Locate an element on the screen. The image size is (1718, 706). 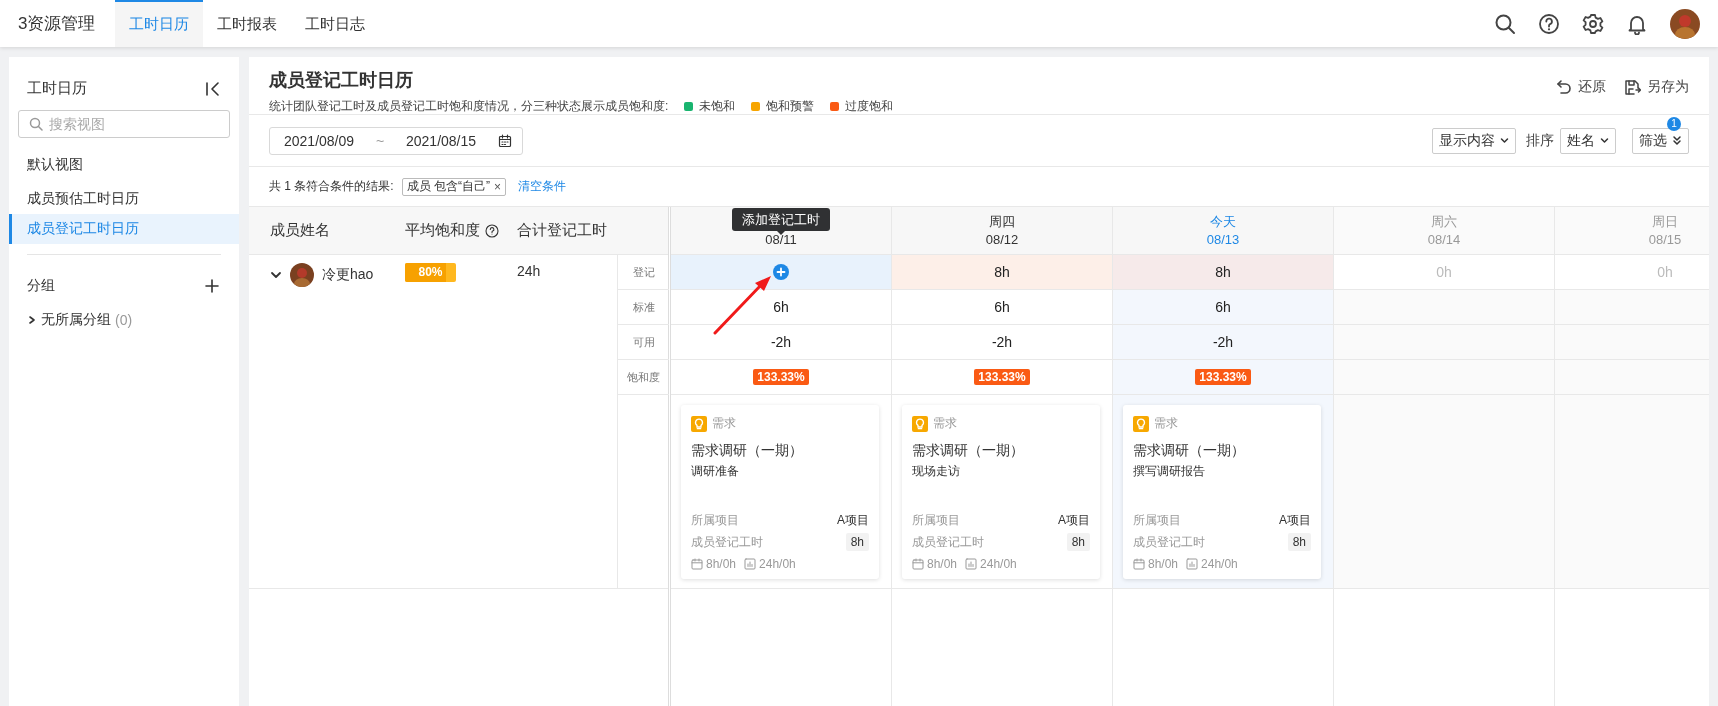
collapse-icon is located at coordinates (213, 88).